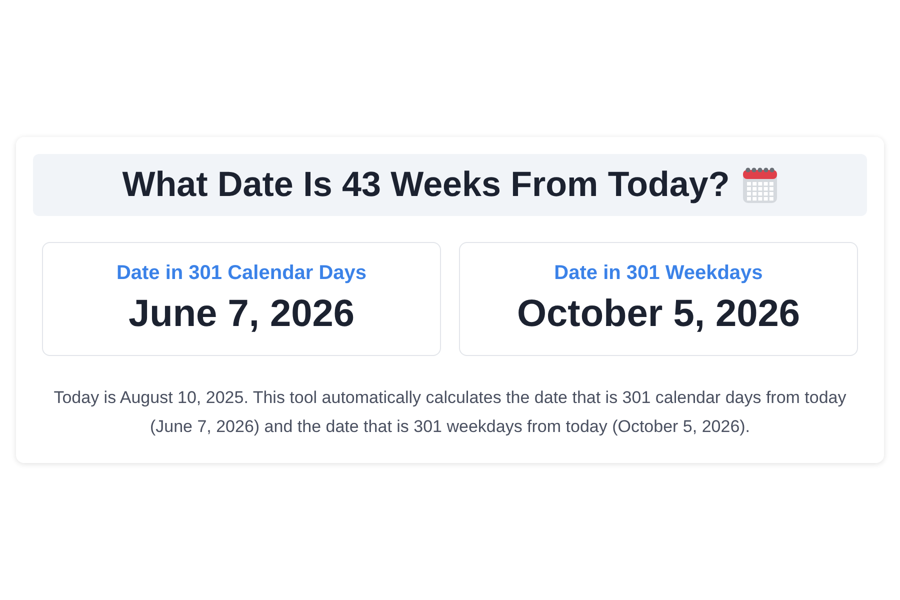 The height and width of the screenshot is (600, 900). What do you see at coordinates (241, 273) in the screenshot?
I see `result-label: Date in 301 Calendar Days` at bounding box center [241, 273].